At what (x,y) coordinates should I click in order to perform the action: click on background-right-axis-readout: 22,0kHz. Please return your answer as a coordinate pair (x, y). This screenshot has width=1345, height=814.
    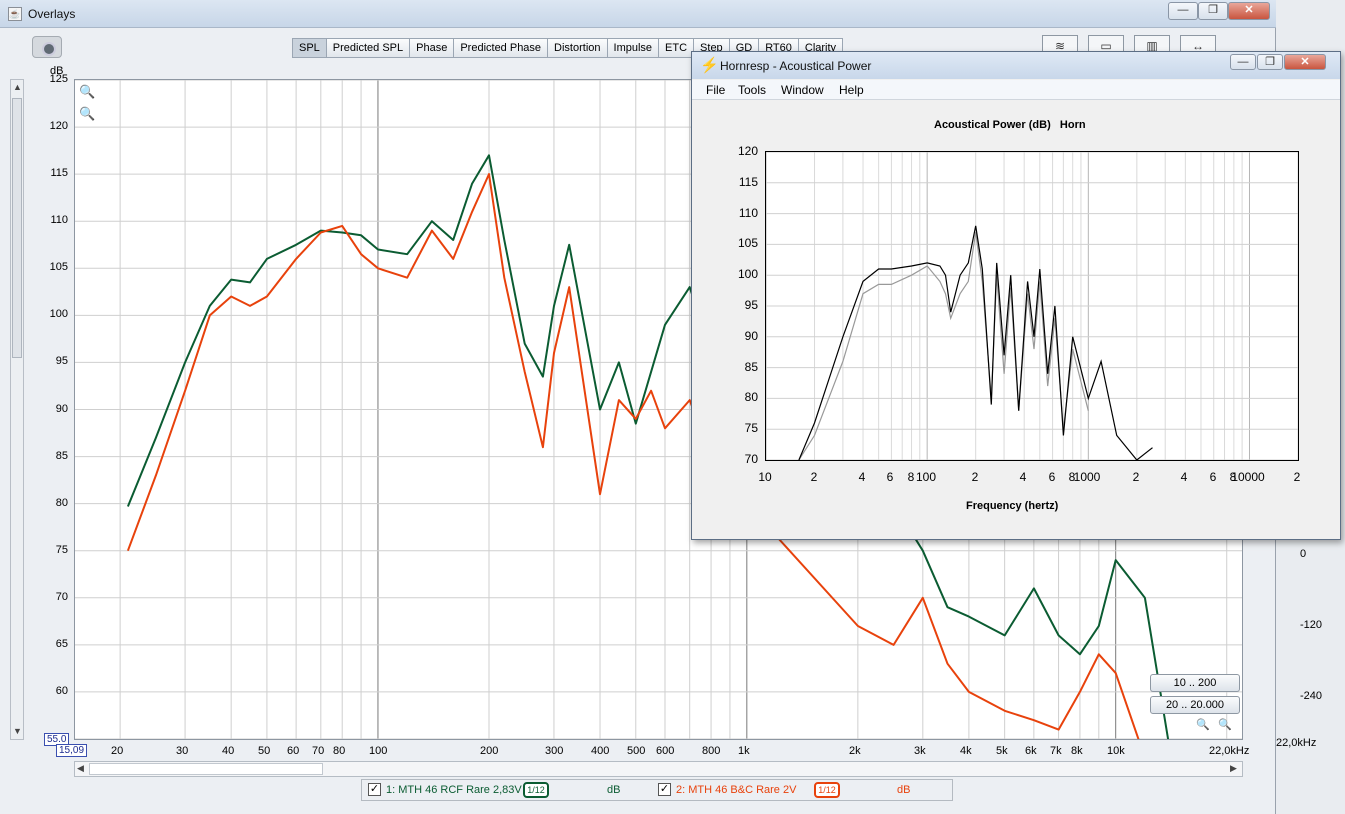
    Looking at the image, I should click on (1296, 743).